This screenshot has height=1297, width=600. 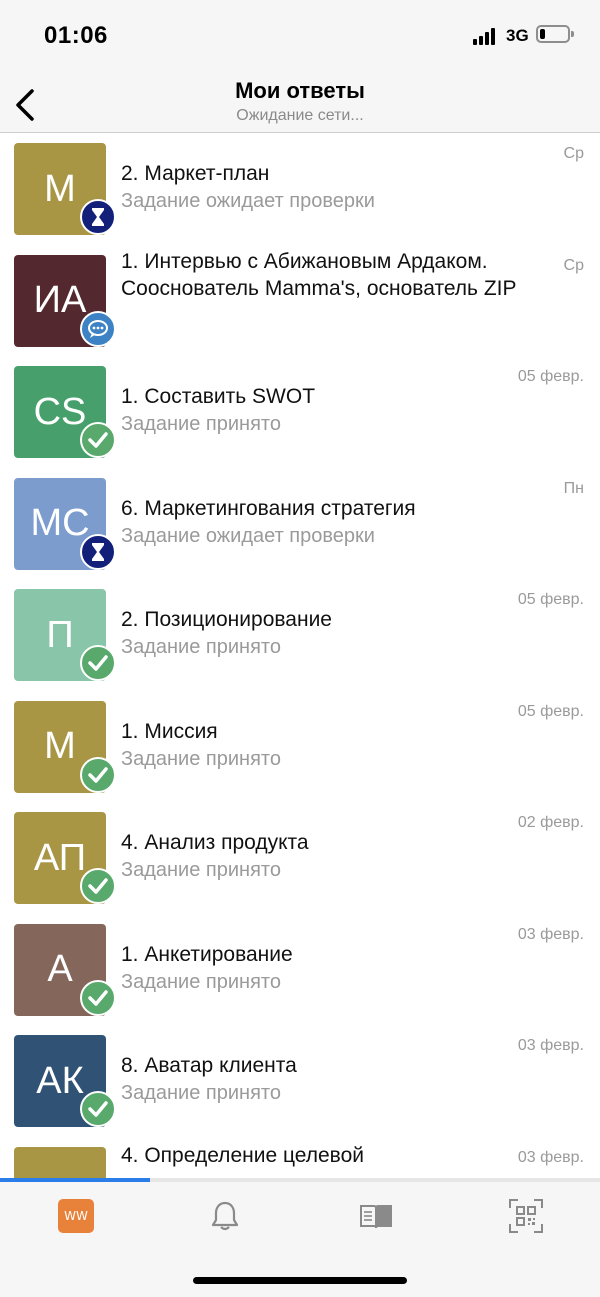 I want to click on qr-code-icon, so click(x=526, y=1216).